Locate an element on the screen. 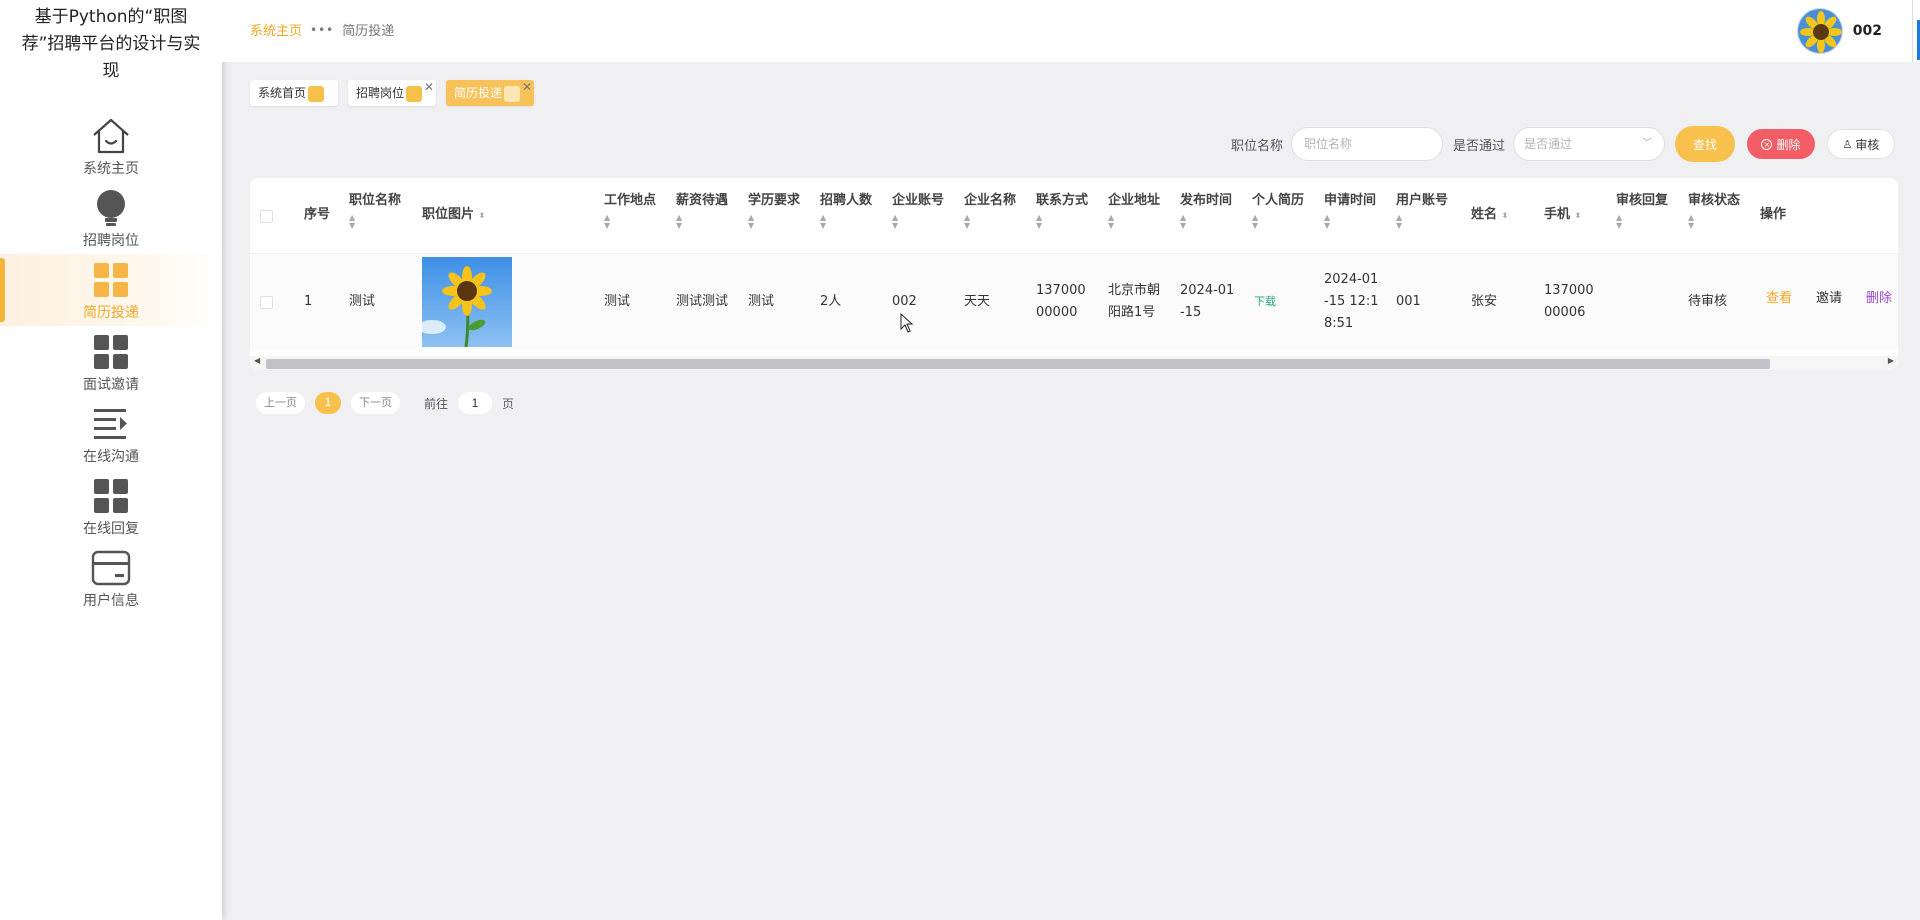  tab-jobs: 招聘岗位 ✕ is located at coordinates (392, 93).